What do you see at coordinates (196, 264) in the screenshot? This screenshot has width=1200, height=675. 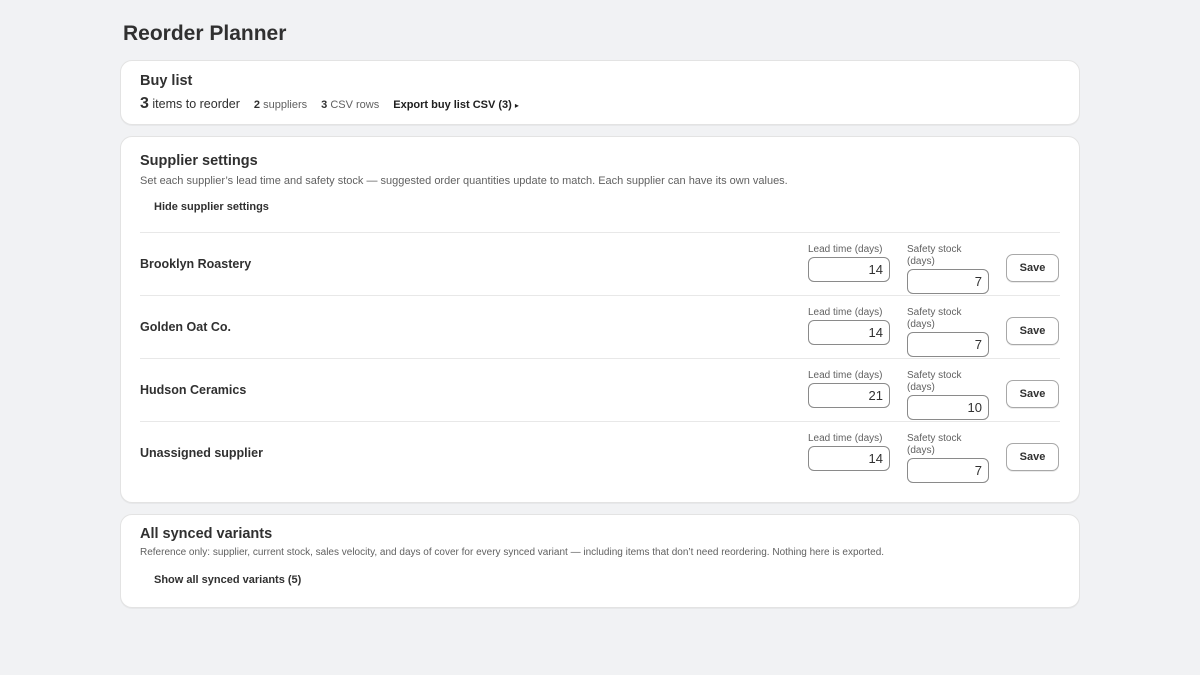 I see `supplier-name: Brooklyn Roastery` at bounding box center [196, 264].